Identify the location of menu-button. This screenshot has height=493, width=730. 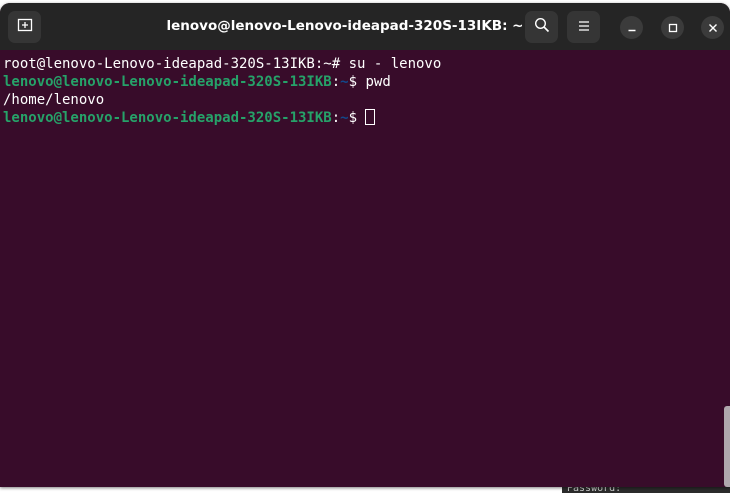
(583, 27).